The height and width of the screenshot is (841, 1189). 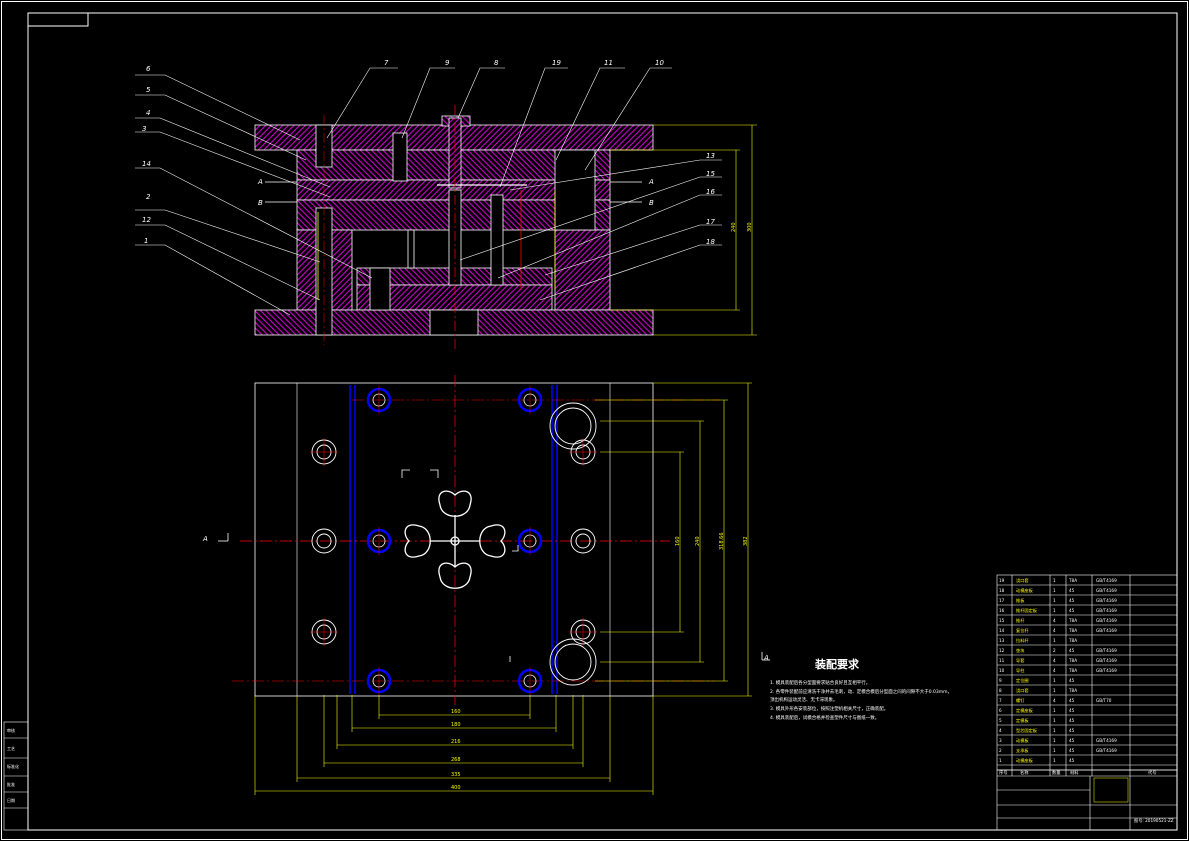 I want to click on bom-cell-no: 1, so click(x=1000, y=760).